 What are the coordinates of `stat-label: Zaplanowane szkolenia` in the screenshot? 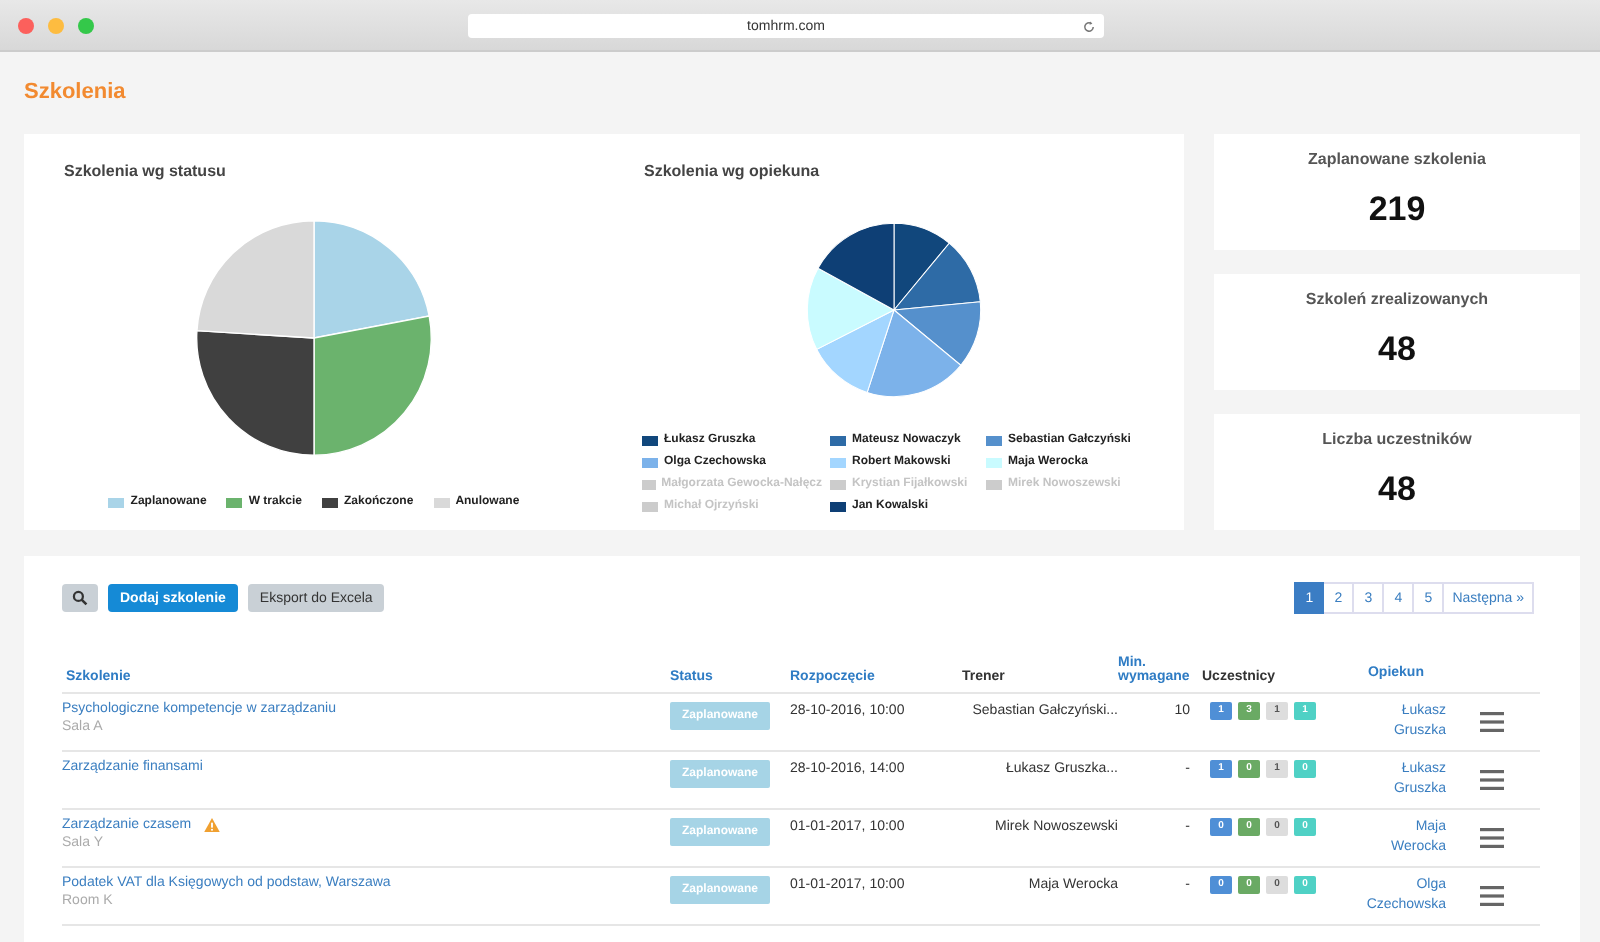 It's located at (1397, 159).